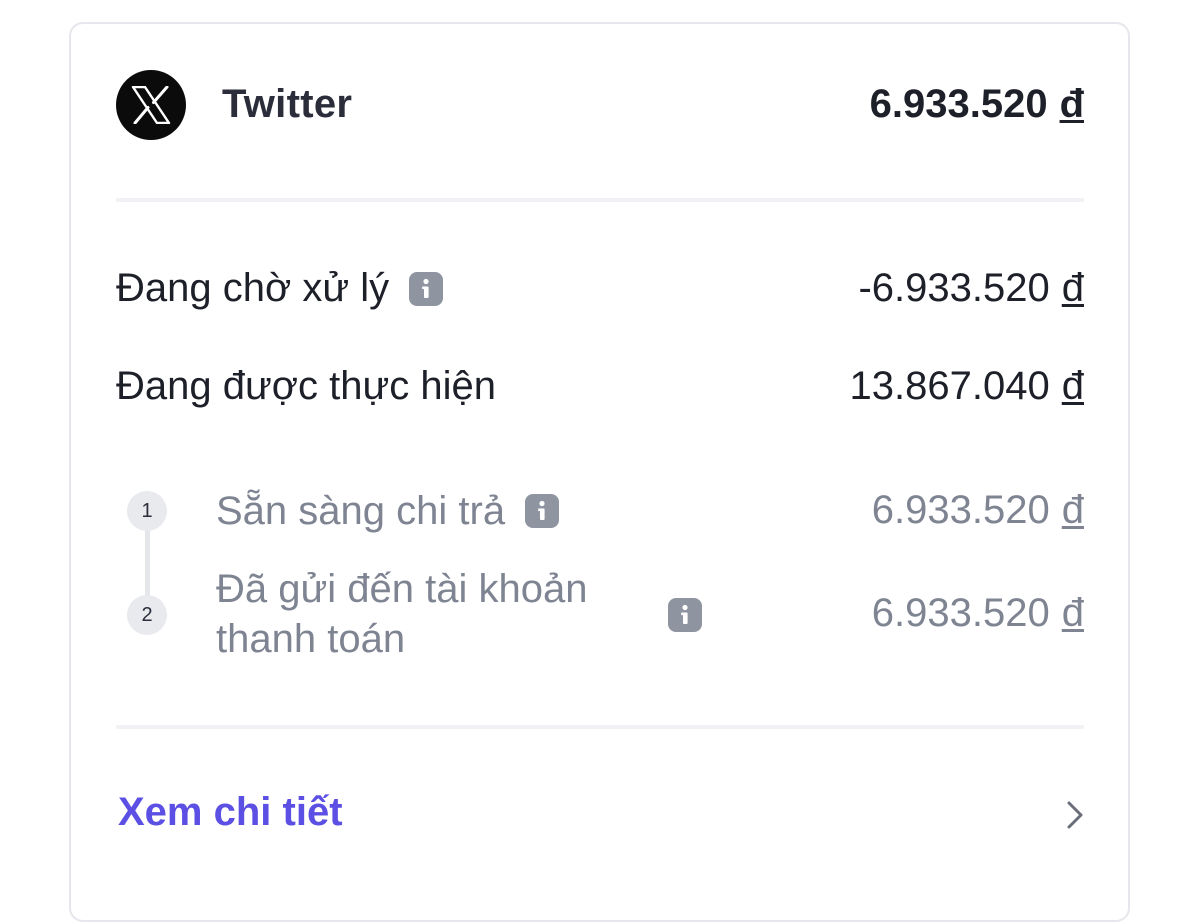  I want to click on sent-to-account-line1: Đã gửi đến tài khoản, so click(402, 589).